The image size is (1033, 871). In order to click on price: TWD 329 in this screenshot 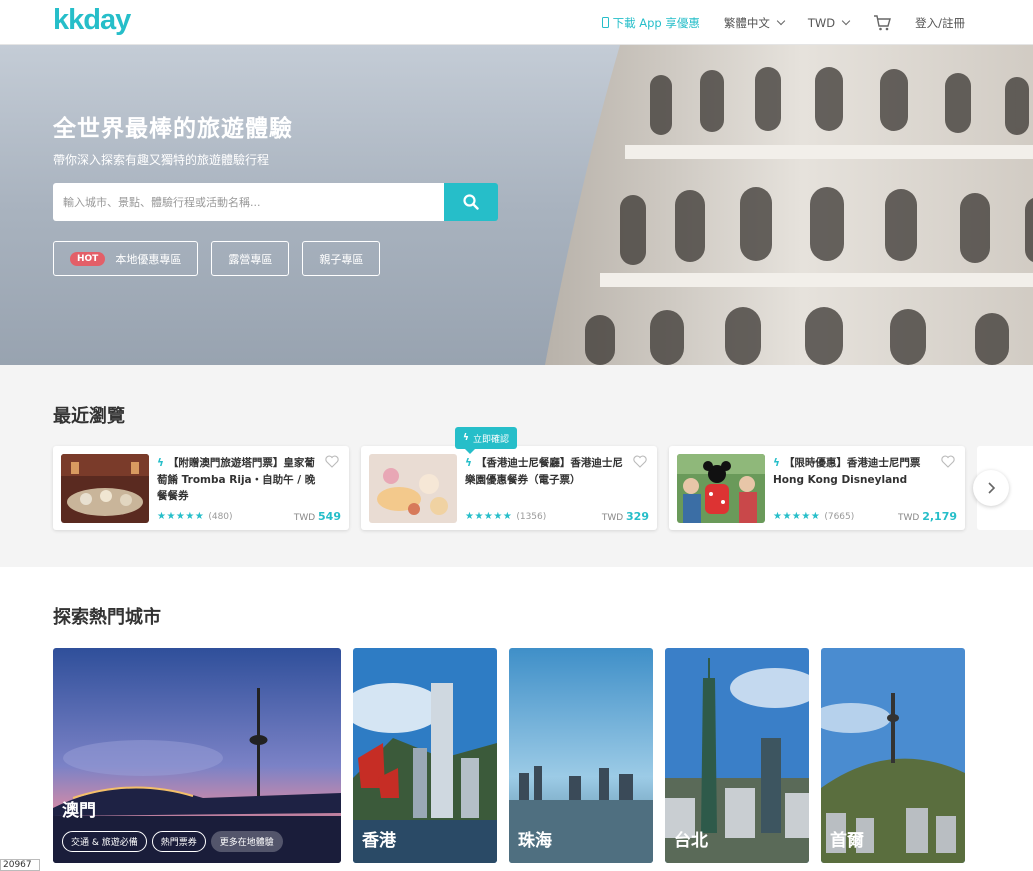, I will do `click(625, 516)`.